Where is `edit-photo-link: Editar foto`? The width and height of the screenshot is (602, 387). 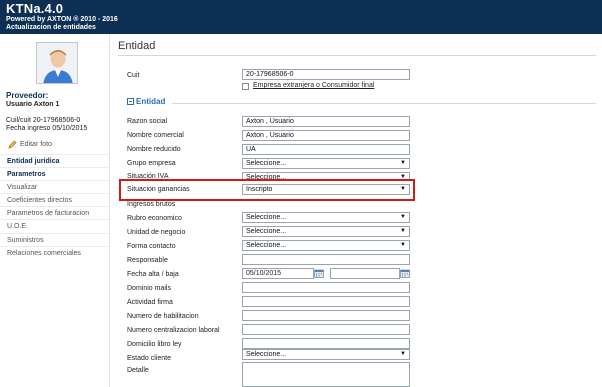 edit-photo-link: Editar foto is located at coordinates (30, 144).